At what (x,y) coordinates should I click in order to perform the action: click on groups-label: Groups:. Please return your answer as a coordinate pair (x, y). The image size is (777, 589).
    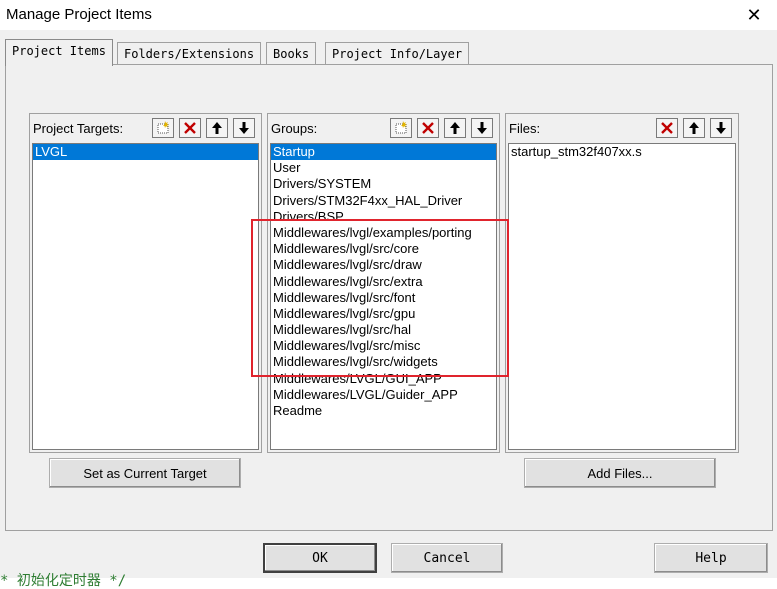
    Looking at the image, I should click on (294, 128).